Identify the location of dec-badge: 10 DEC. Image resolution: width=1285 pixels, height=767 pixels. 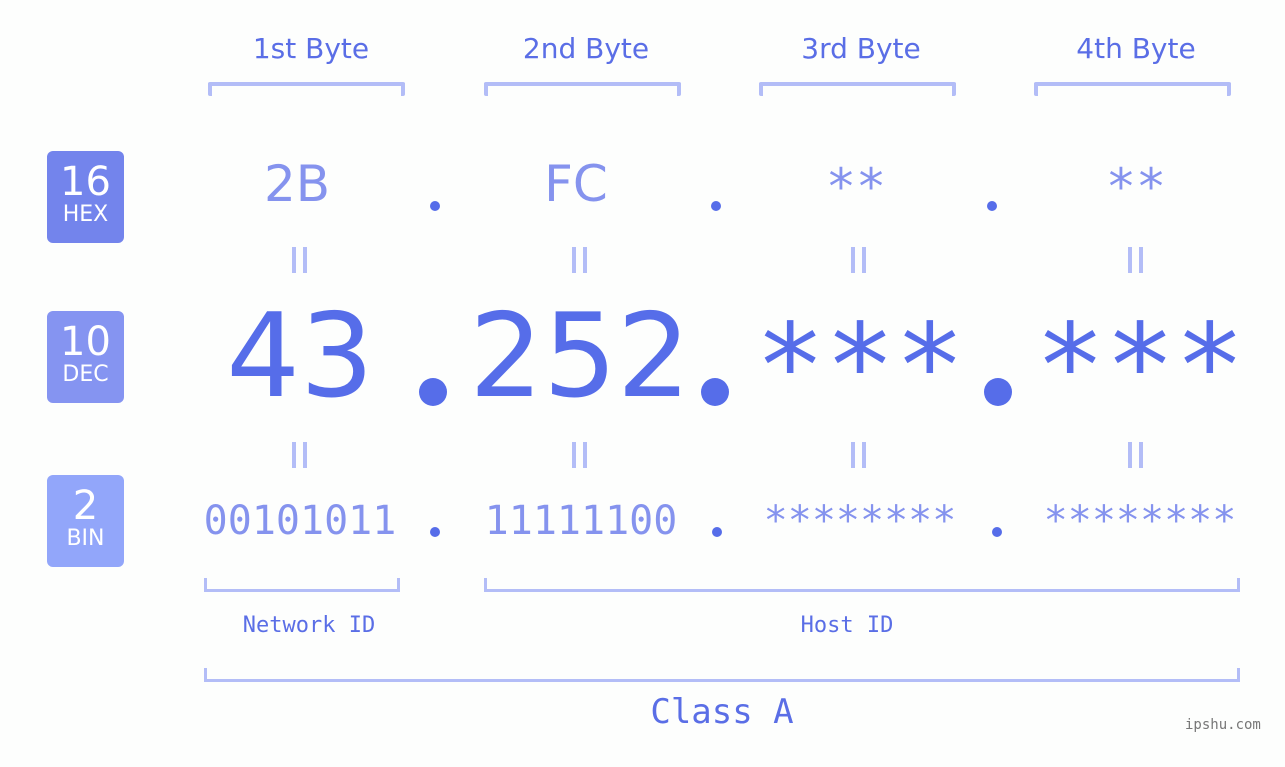
(85, 357).